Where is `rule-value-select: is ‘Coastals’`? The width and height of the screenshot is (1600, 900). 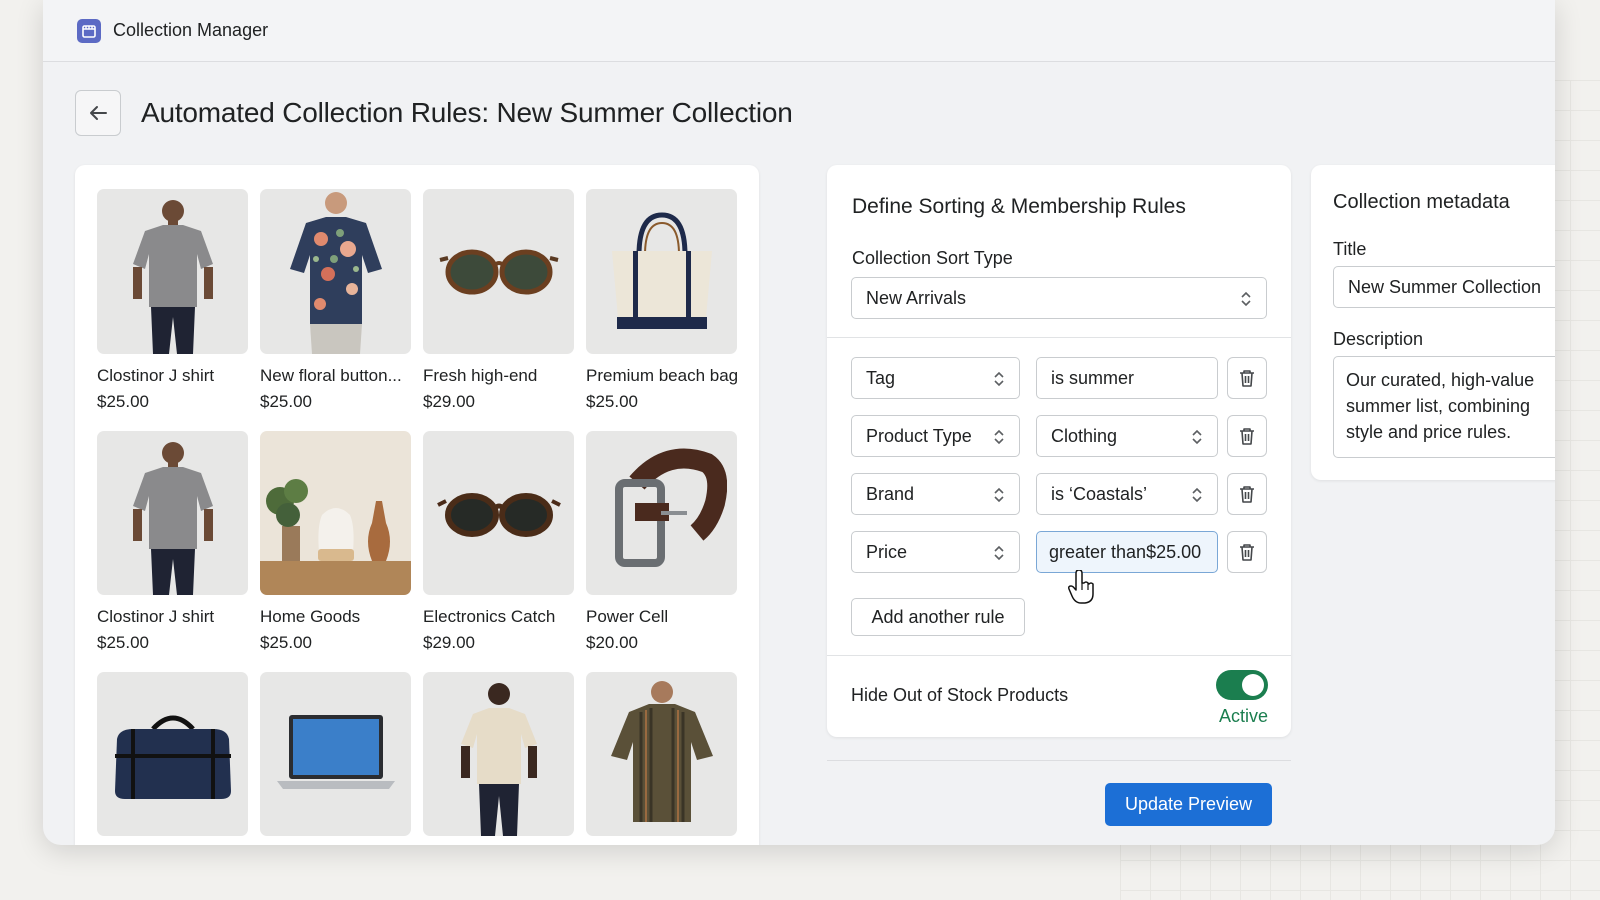
rule-value-select: is ‘Coastals’ is located at coordinates (1127, 494).